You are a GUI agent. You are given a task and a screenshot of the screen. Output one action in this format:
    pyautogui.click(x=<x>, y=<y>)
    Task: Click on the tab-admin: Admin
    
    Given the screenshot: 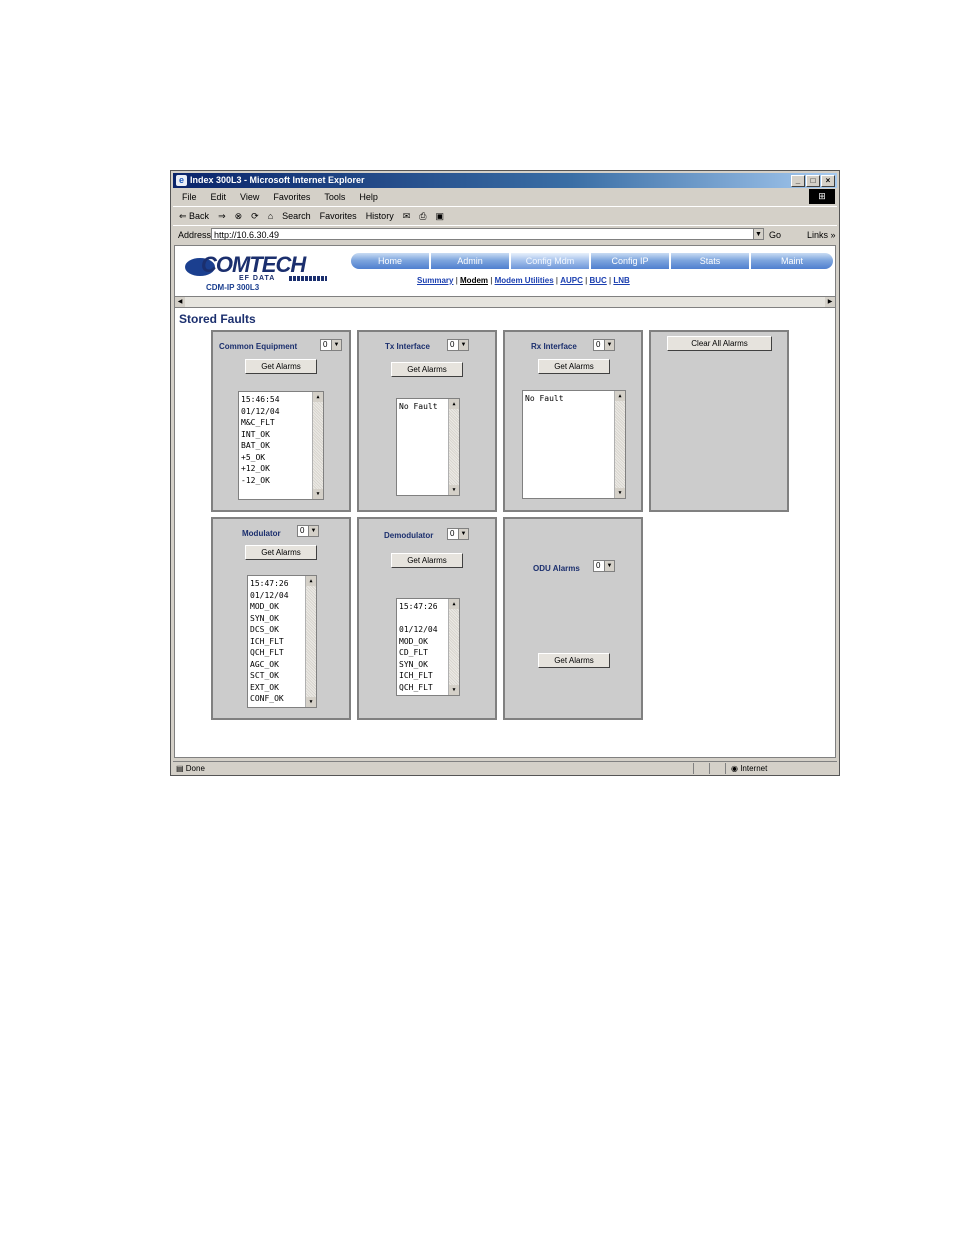 What is the action you would take?
    pyautogui.click(x=470, y=261)
    